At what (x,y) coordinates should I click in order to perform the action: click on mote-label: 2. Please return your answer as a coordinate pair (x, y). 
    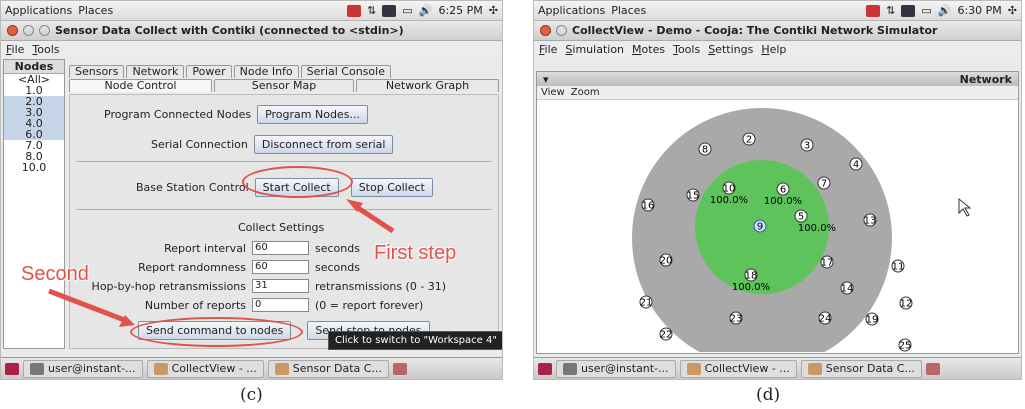
    Looking at the image, I should click on (749, 140).